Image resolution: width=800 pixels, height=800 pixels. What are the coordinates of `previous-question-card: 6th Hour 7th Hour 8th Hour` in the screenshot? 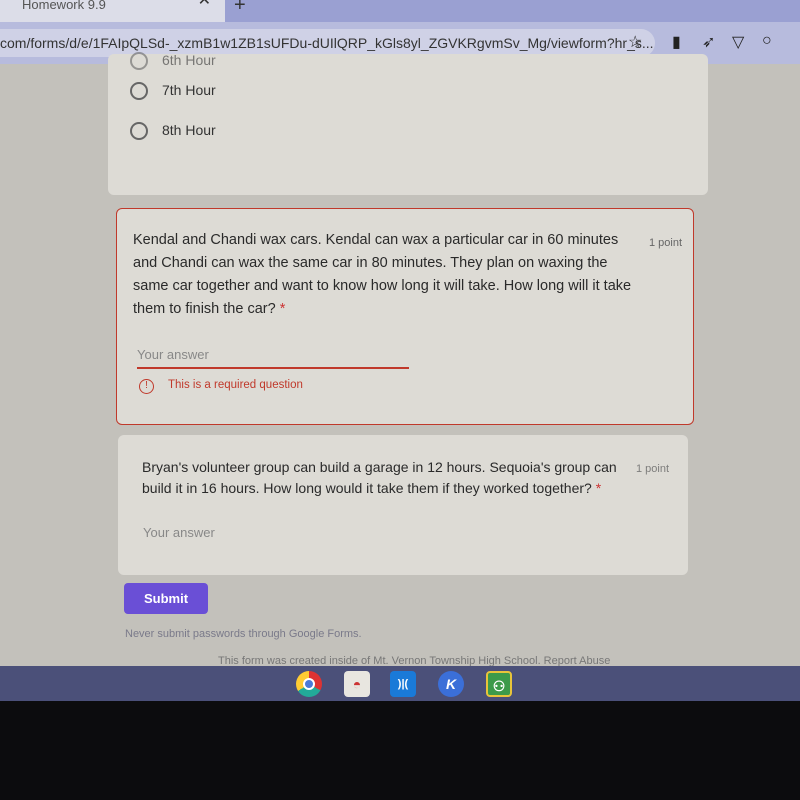 It's located at (408, 123).